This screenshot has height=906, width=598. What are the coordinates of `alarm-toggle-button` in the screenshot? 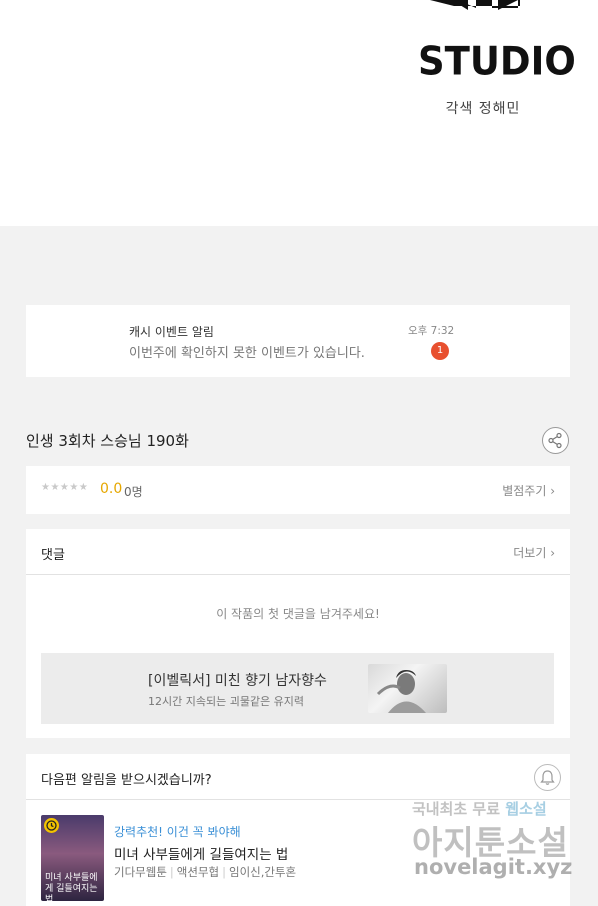 It's located at (547, 777).